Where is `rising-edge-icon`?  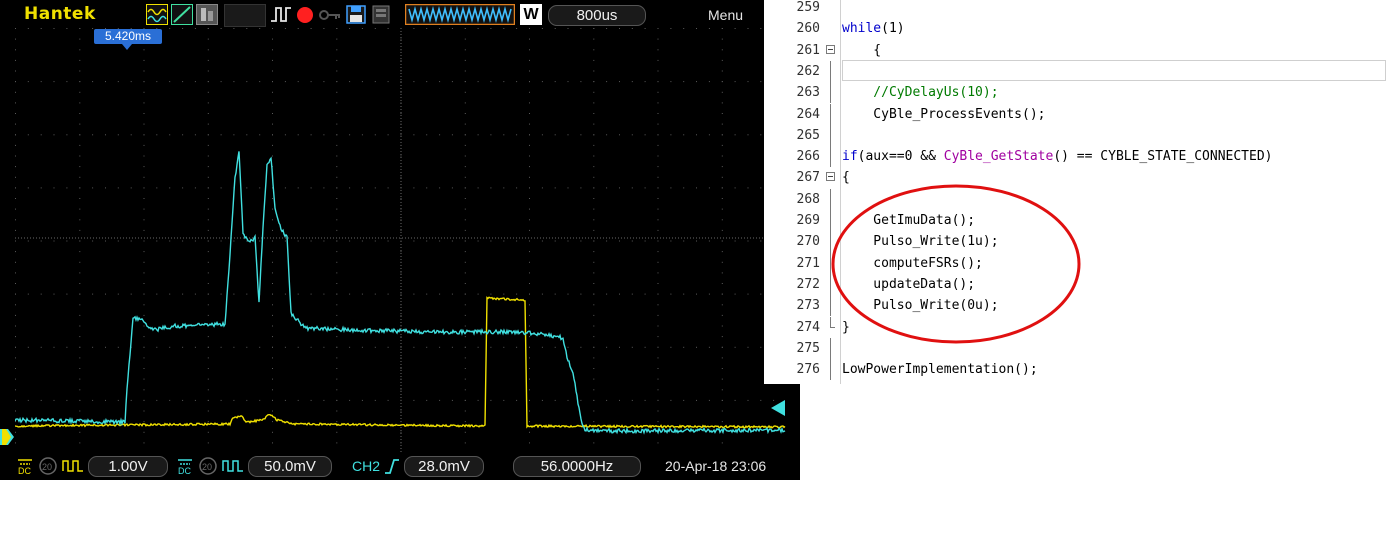 rising-edge-icon is located at coordinates (392, 466).